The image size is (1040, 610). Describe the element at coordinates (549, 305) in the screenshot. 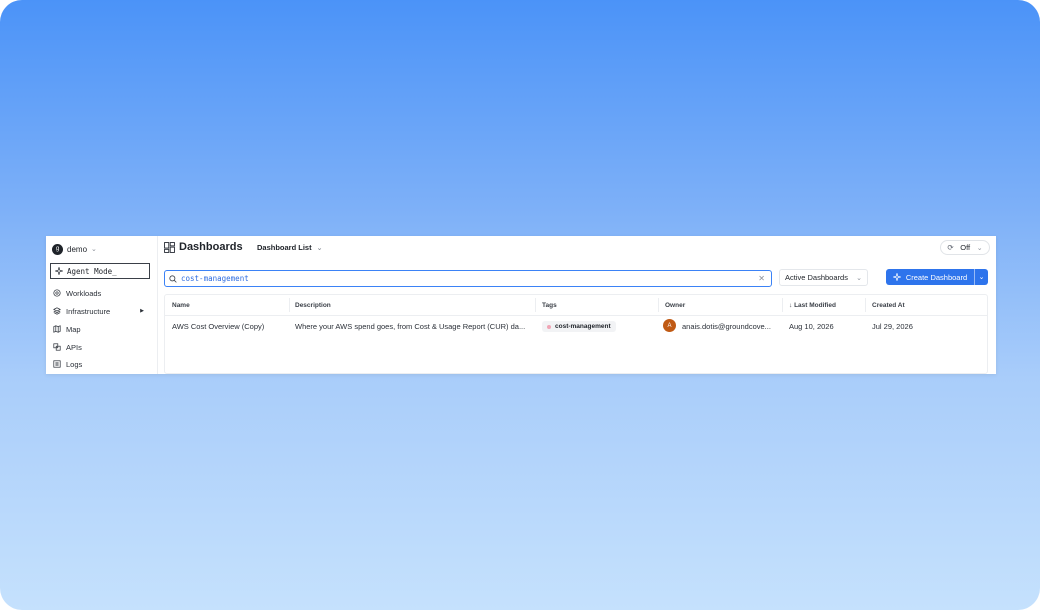

I see `column-header-tags: Tags` at that location.